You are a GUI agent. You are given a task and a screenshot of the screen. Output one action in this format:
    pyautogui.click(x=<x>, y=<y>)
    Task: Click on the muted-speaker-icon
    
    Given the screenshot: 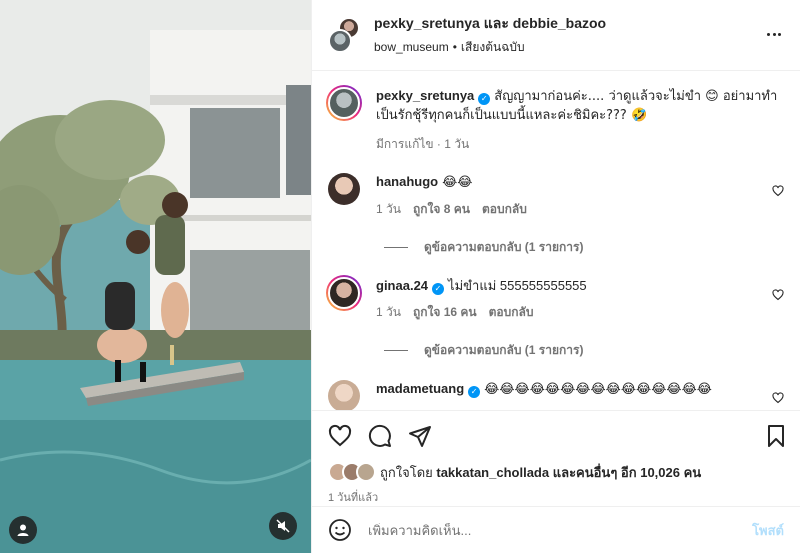 What is the action you would take?
    pyautogui.click(x=283, y=526)
    